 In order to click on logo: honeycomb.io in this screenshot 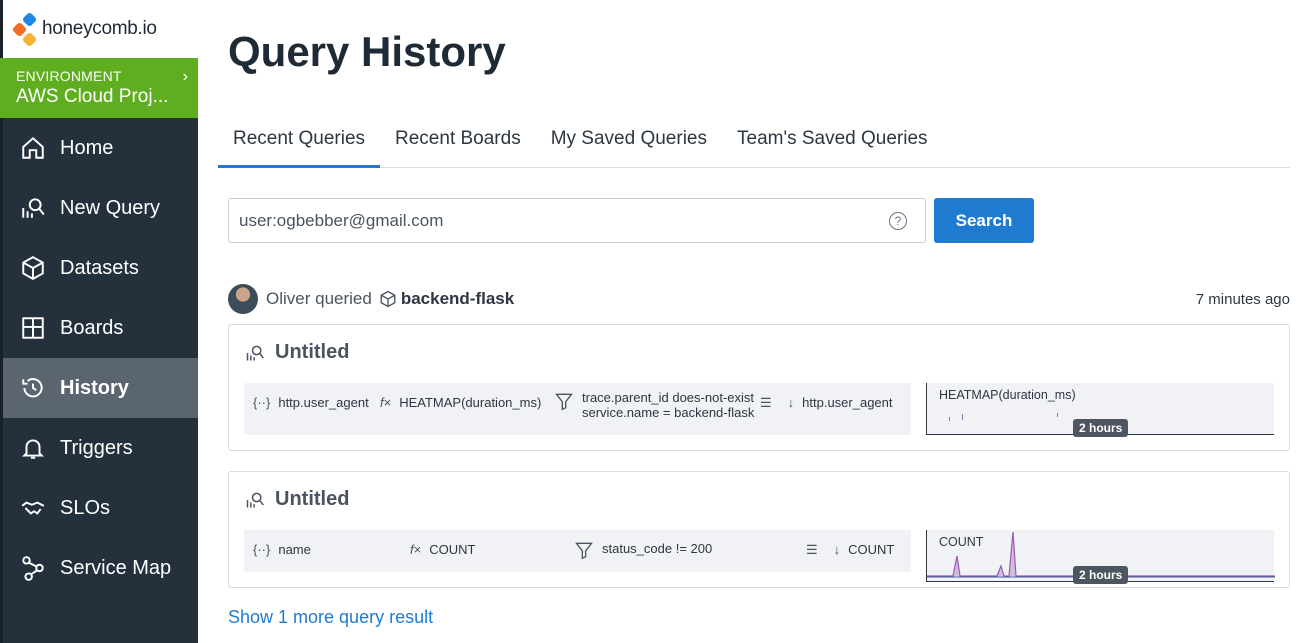, I will do `click(99, 29)`.